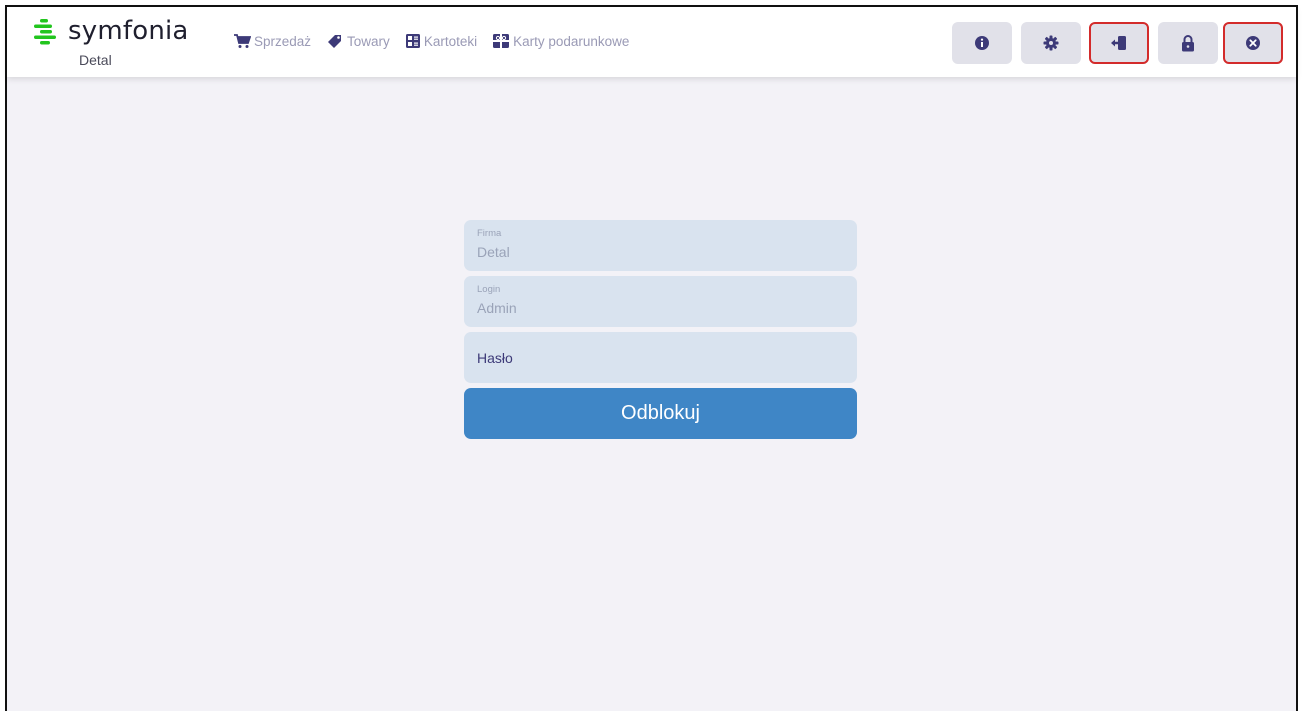  Describe the element at coordinates (660, 245) in the screenshot. I see `company-field: Firma Detal` at that location.